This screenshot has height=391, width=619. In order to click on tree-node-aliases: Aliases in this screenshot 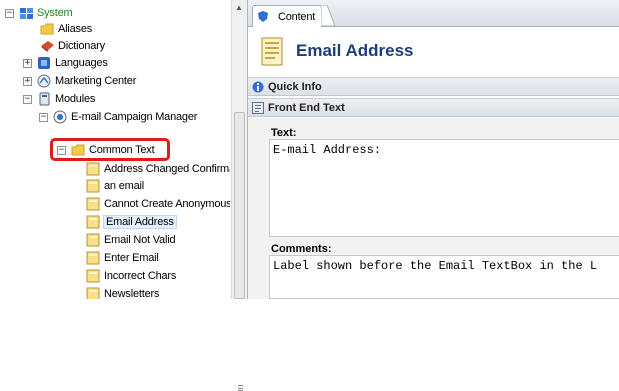, I will do `click(66, 29)`.